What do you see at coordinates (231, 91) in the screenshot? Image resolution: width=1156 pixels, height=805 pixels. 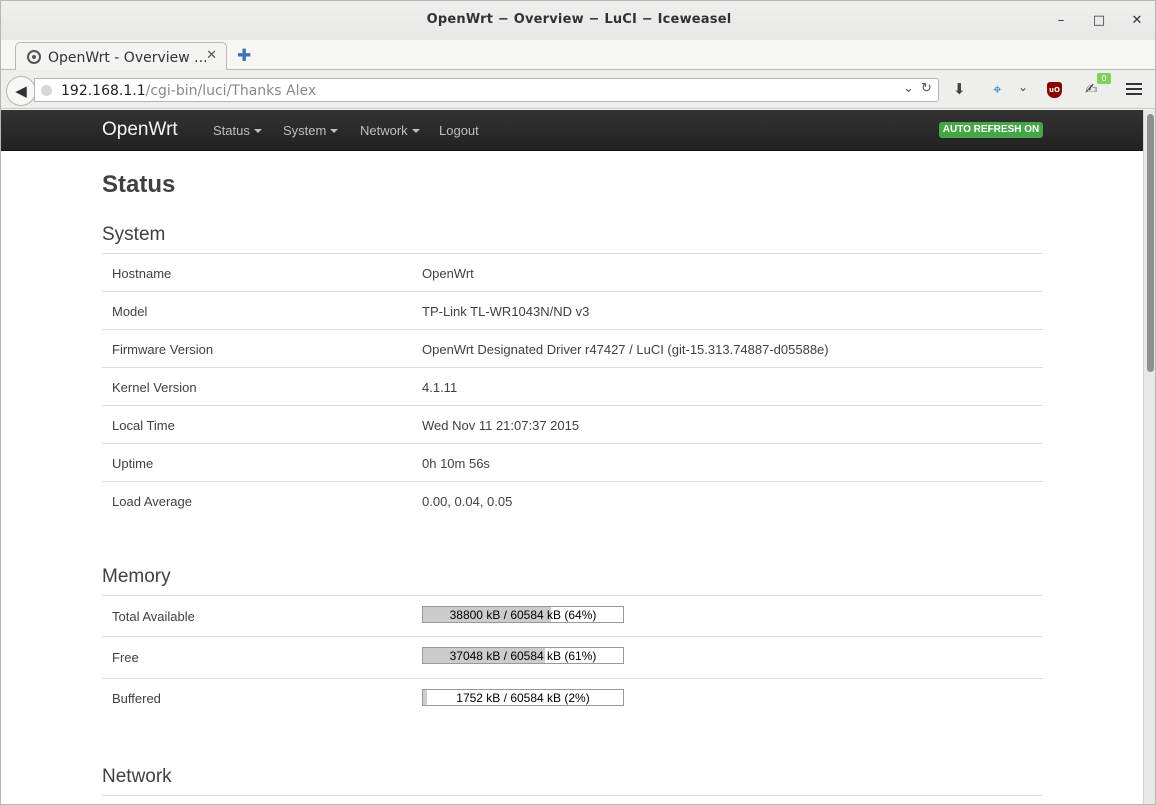 I see `url-path: /cgi-bin/luci/Thanks Alex` at bounding box center [231, 91].